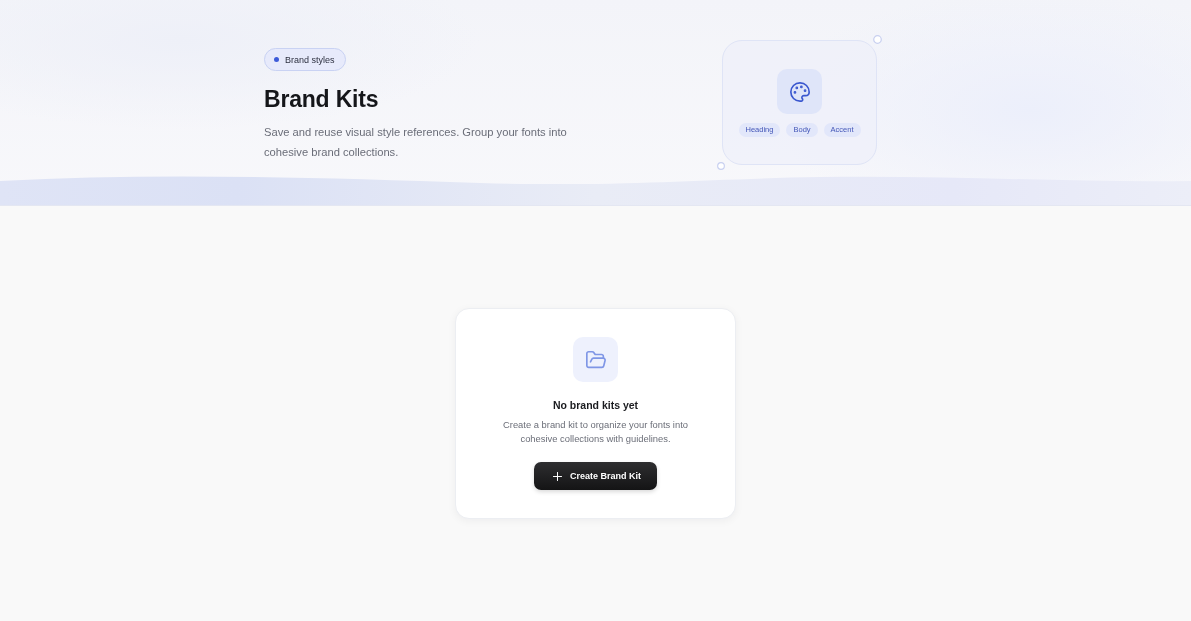 Image resolution: width=1191 pixels, height=621 pixels. I want to click on page-description: Save and reuse visual style references. Group your fonts into cohesive brand collections., so click(416, 142).